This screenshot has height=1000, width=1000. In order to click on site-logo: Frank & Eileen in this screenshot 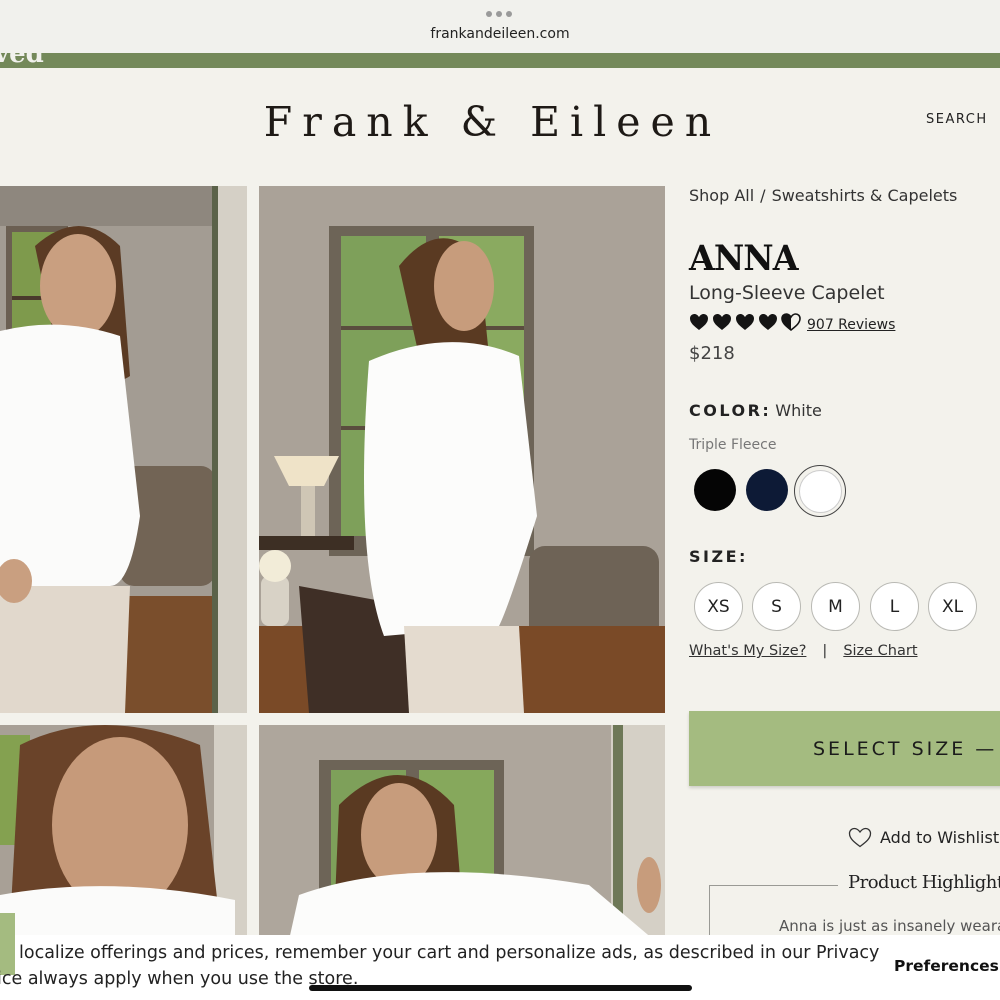, I will do `click(492, 122)`.